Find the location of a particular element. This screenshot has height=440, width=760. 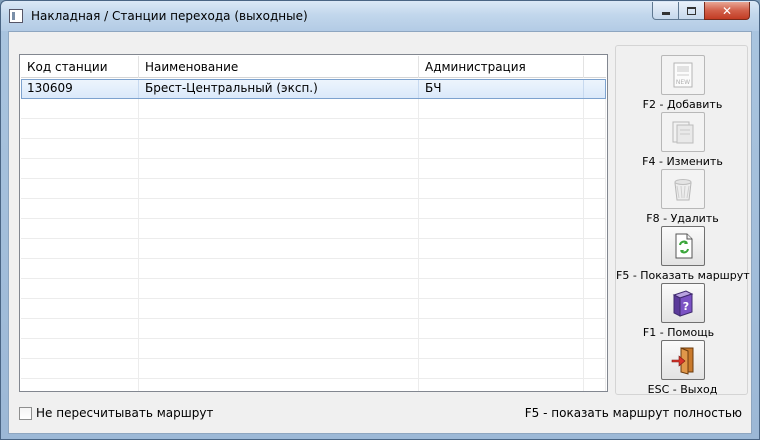

show-route-tile is located at coordinates (682, 246).